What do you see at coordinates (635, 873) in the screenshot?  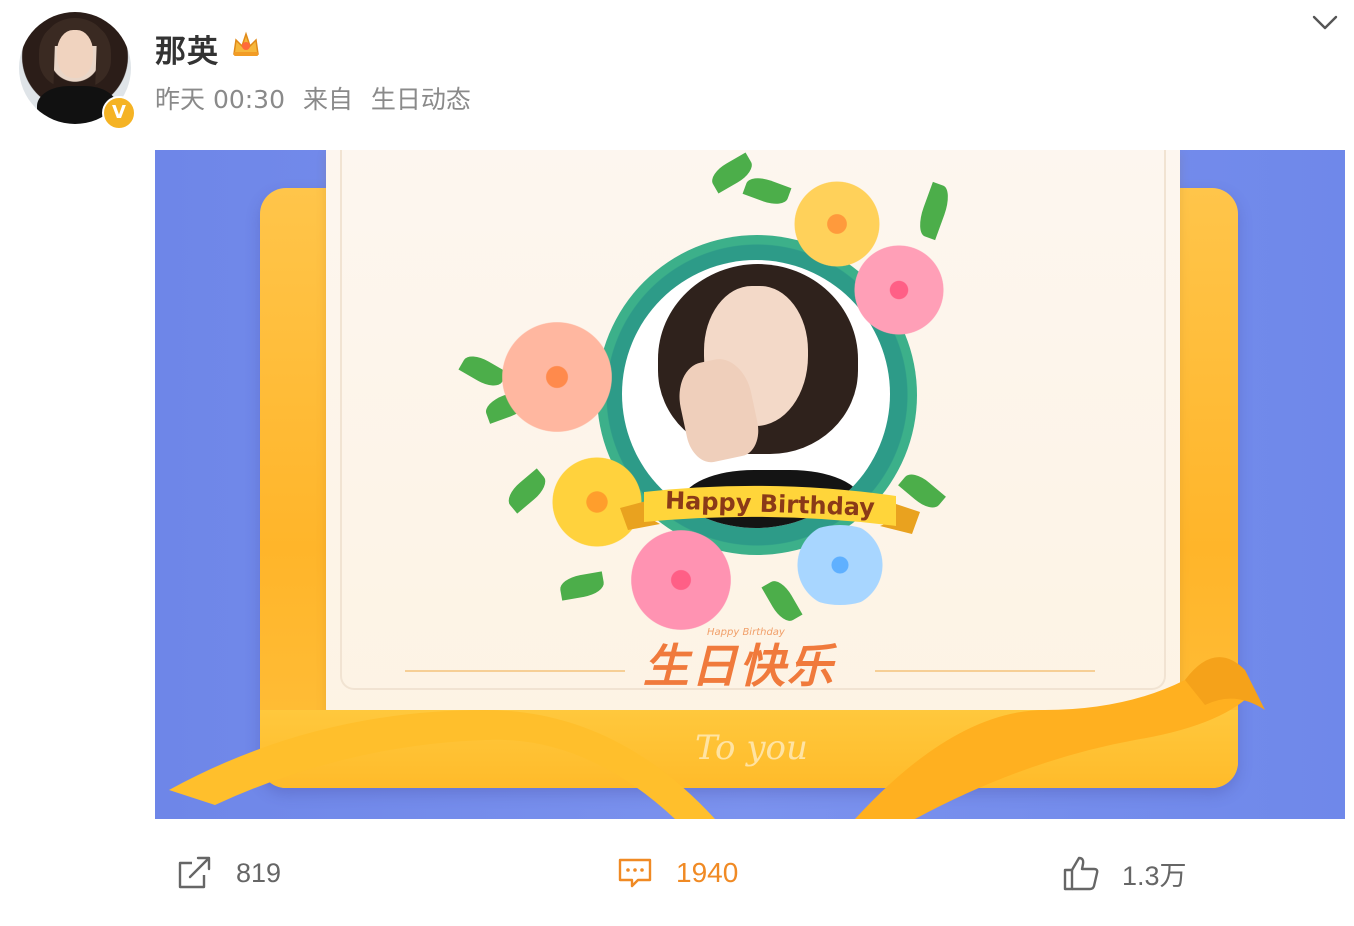 I see `comment-icon` at bounding box center [635, 873].